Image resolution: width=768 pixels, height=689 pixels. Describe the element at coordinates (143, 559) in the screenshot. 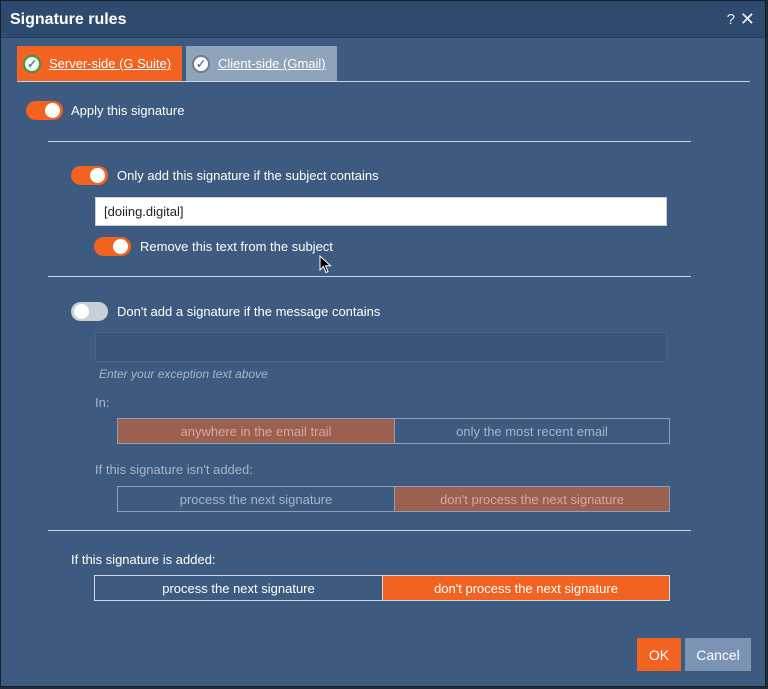

I see `added-label: If this signature is added:` at that location.